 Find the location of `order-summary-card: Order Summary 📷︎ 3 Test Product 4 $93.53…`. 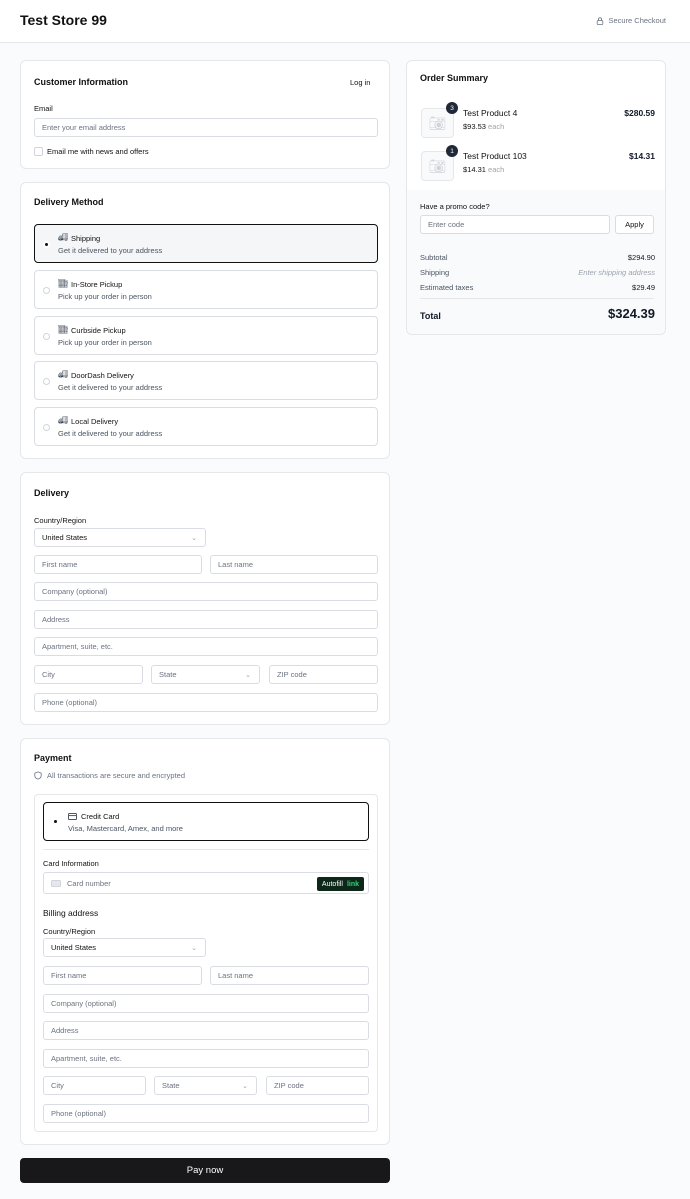

order-summary-card: Order Summary 📷︎ 3 Test Product 4 $93.53… is located at coordinates (536, 197).